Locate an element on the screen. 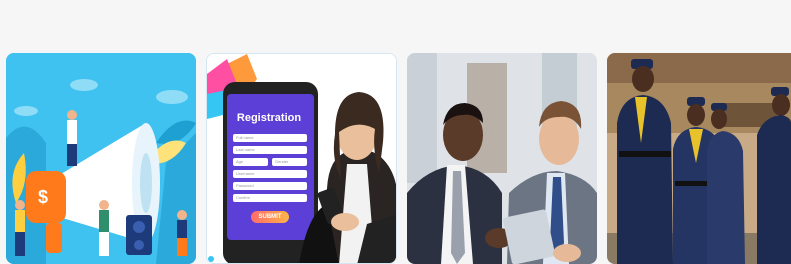 The height and width of the screenshot is (264, 791). registration-field: Gender is located at coordinates (289, 162).